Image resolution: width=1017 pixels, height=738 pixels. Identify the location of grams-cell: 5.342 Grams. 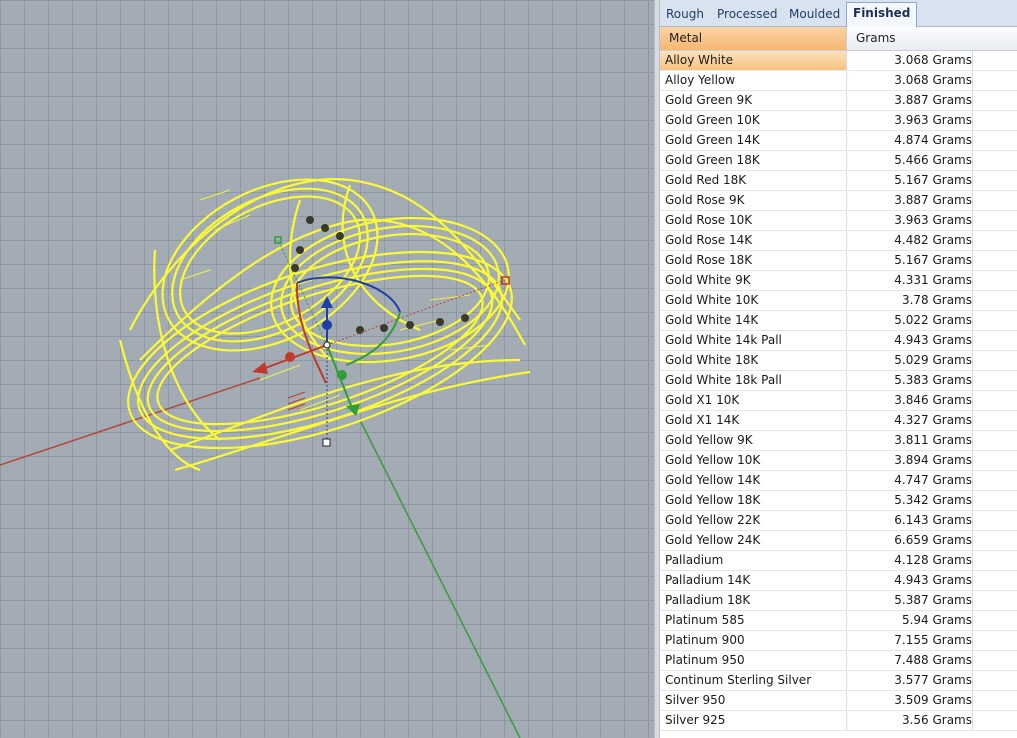
(910, 500).